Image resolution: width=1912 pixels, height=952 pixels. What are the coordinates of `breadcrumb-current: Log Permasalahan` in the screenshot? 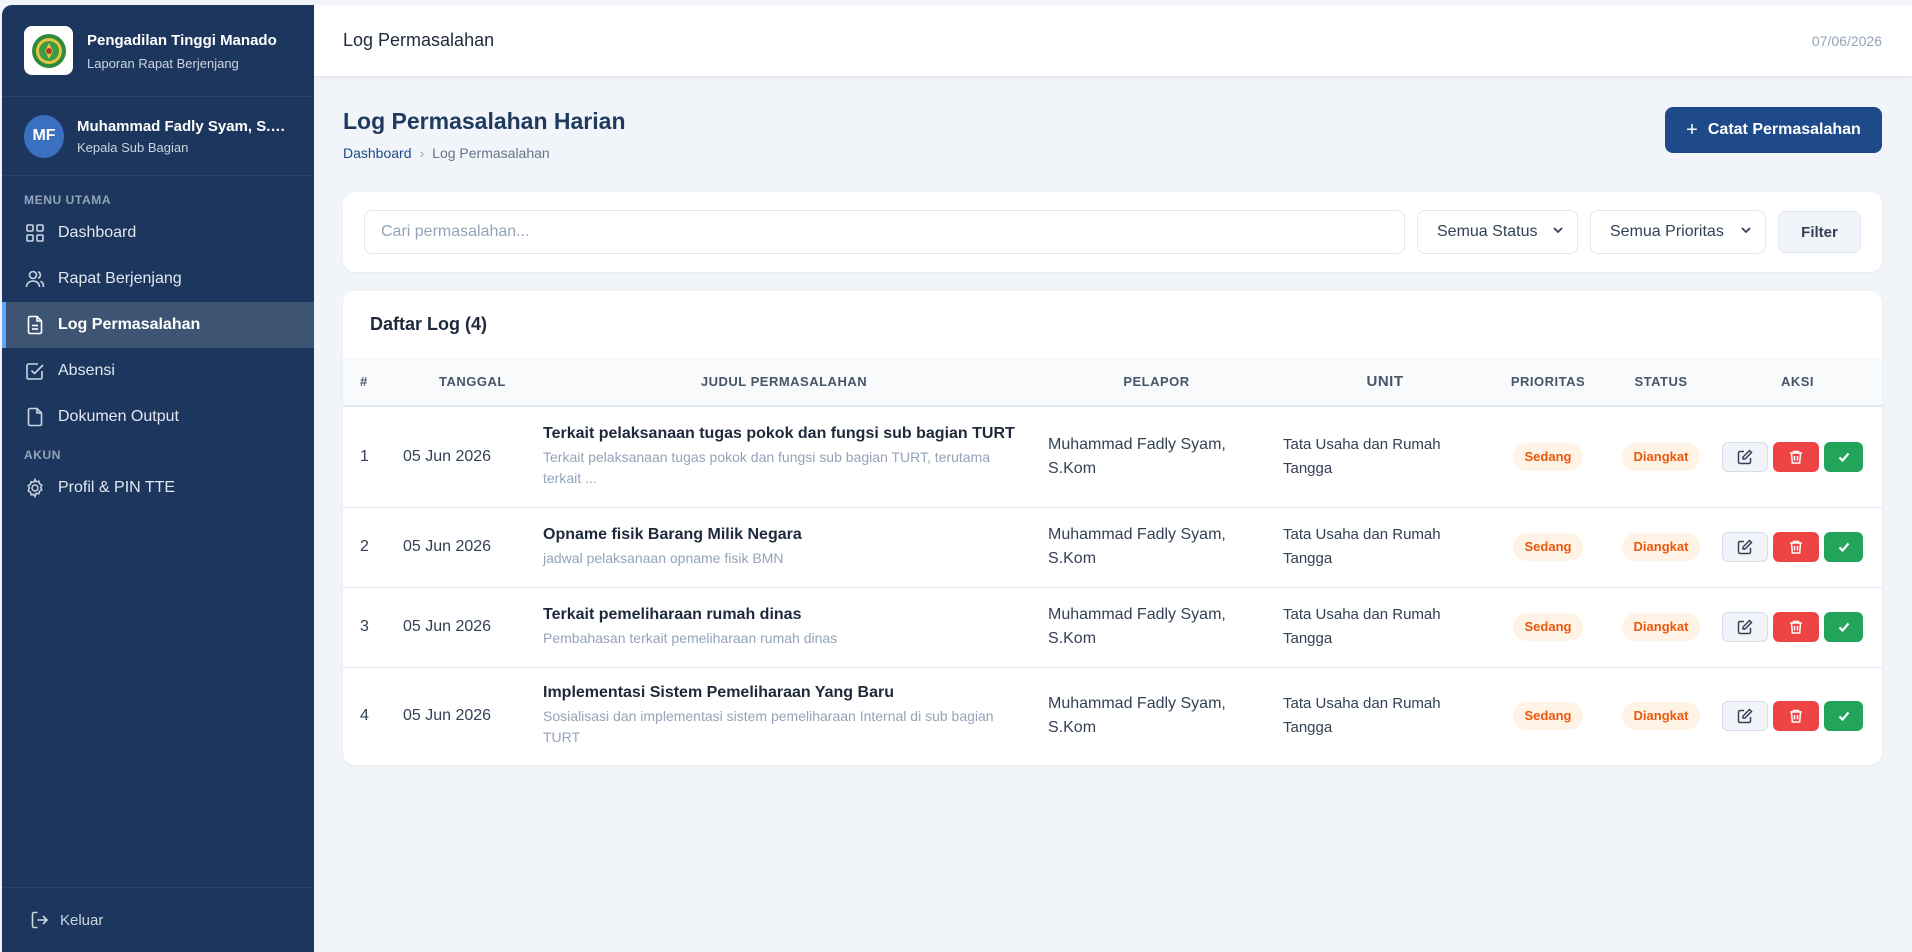 It's located at (491, 153).